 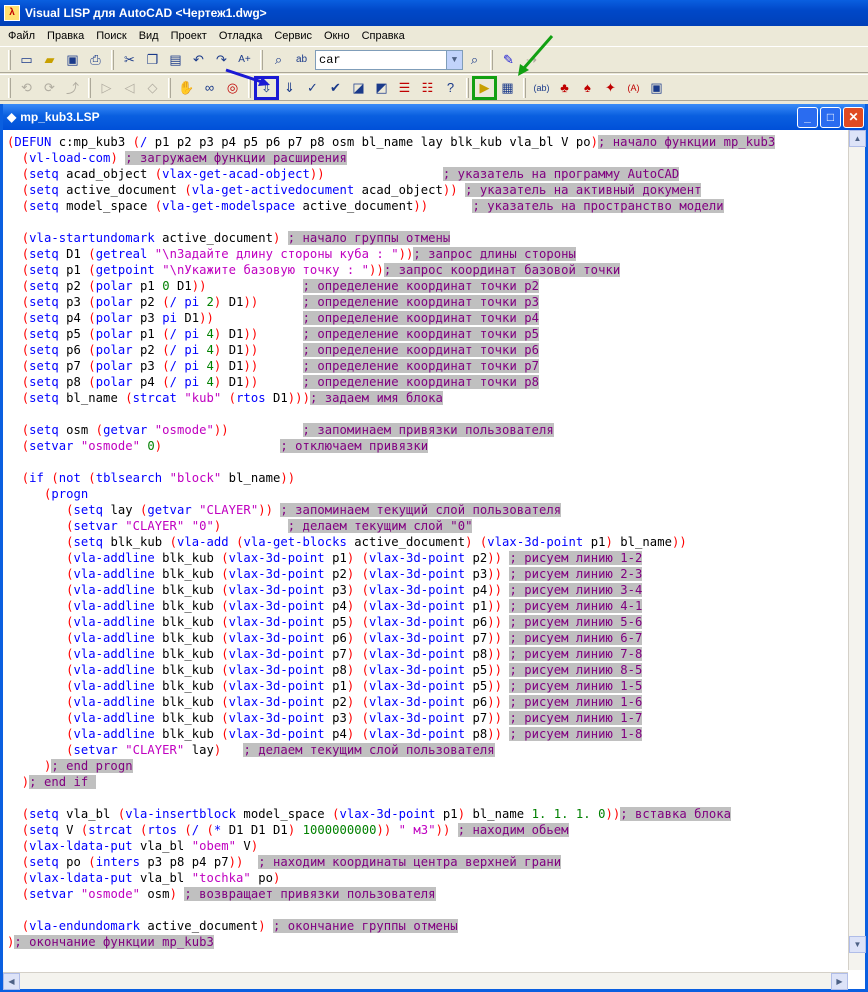 What do you see at coordinates (454, 59) in the screenshot?
I see `chevron-down-icon: ▼` at bounding box center [454, 59].